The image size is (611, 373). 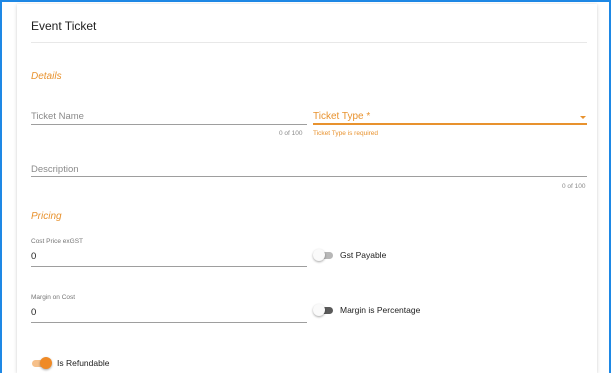 I want to click on ticket-name-label: Ticket Name, so click(x=57, y=116).